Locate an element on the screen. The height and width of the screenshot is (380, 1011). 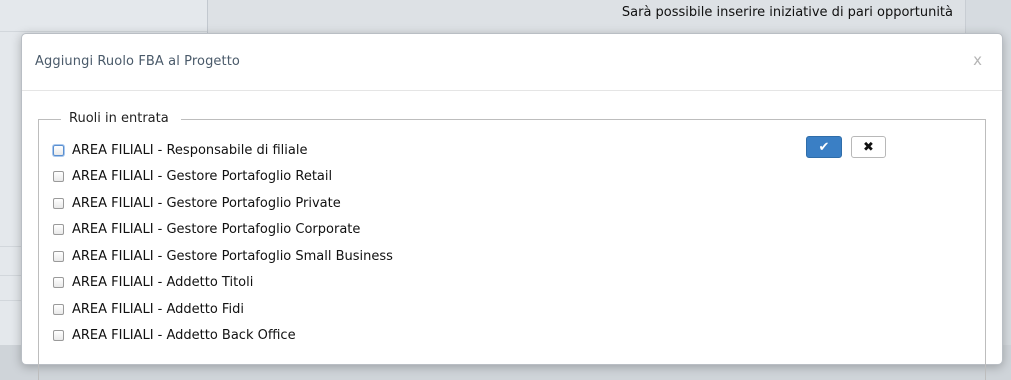
check-icon: ✔ is located at coordinates (824, 147).